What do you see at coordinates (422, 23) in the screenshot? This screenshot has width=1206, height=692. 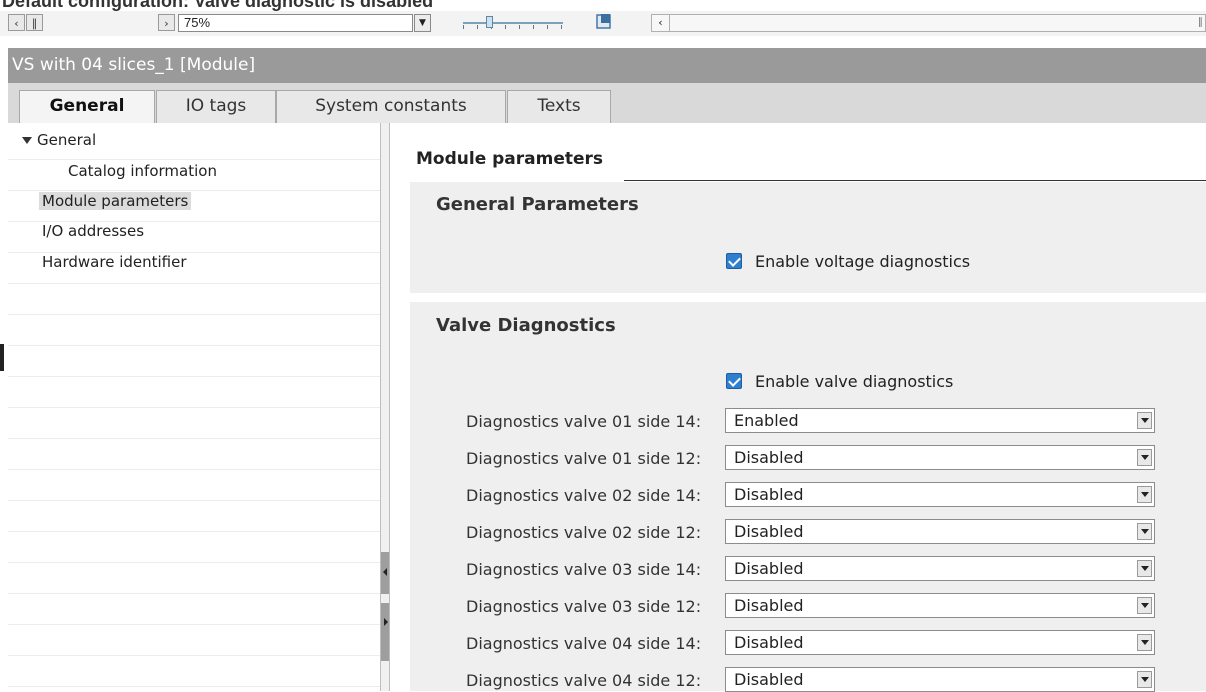 I see `zoom-dropdown-button: ▼` at bounding box center [422, 23].